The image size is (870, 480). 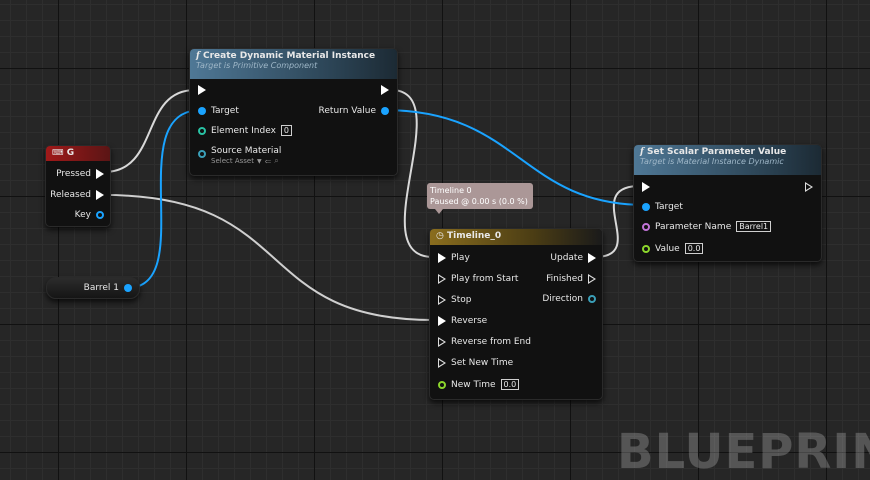 I want to click on select-asset-label: Select Asset, so click(x=232, y=161).